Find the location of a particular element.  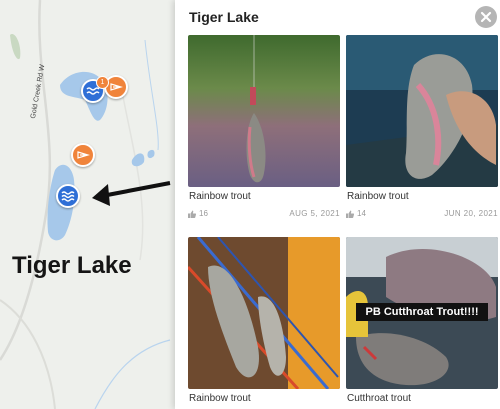

photo-caption: PB Cutthroat Trout!!!! is located at coordinates (422, 312).